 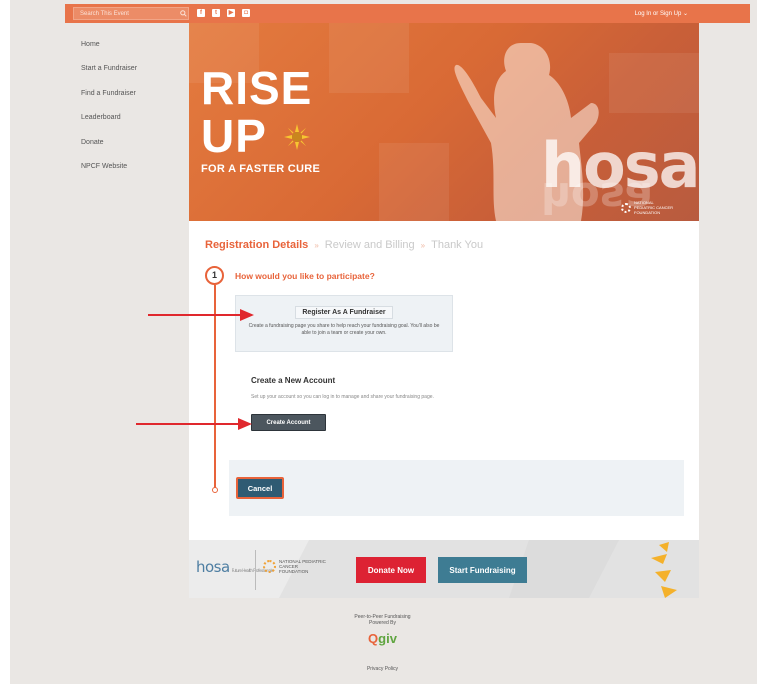 I want to click on hero-tagline: FOR A FASTER CURE, so click(x=261, y=169).